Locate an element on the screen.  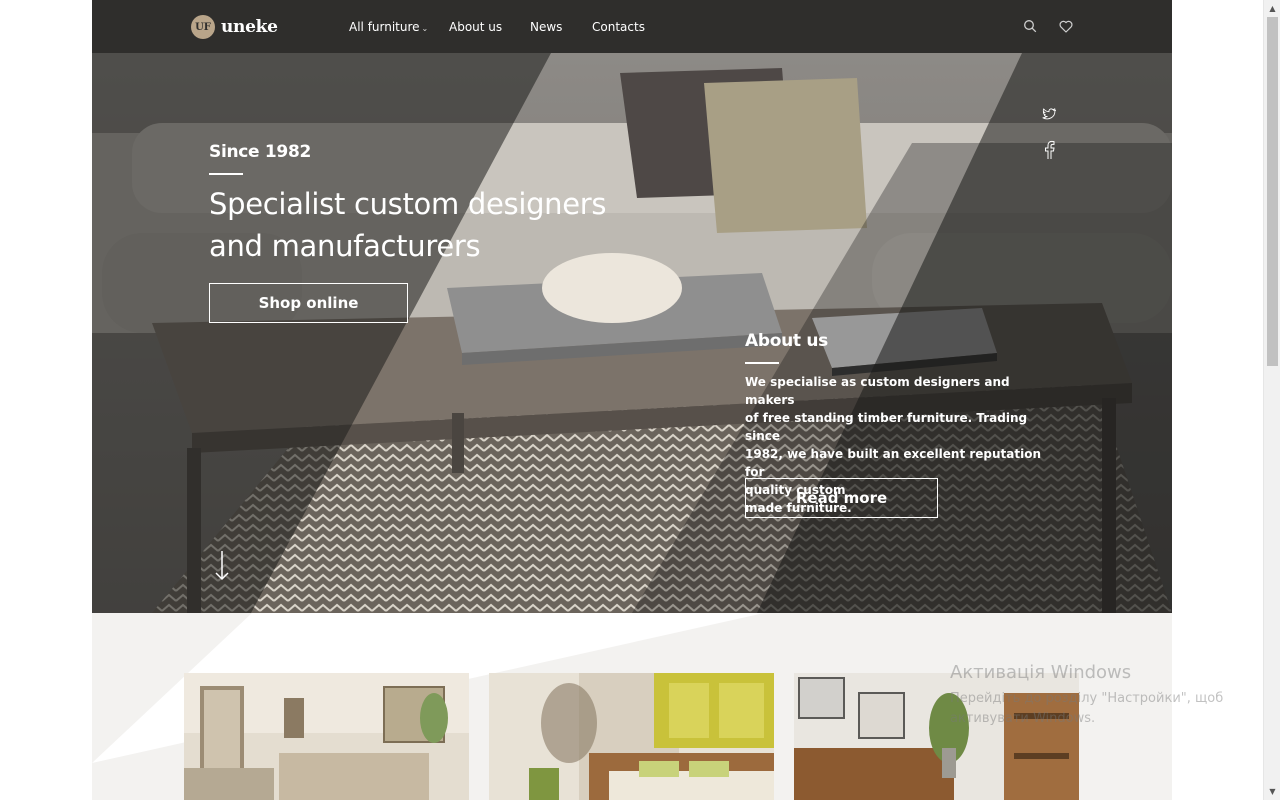
shop-online-button: Shop online is located at coordinates (308, 303).